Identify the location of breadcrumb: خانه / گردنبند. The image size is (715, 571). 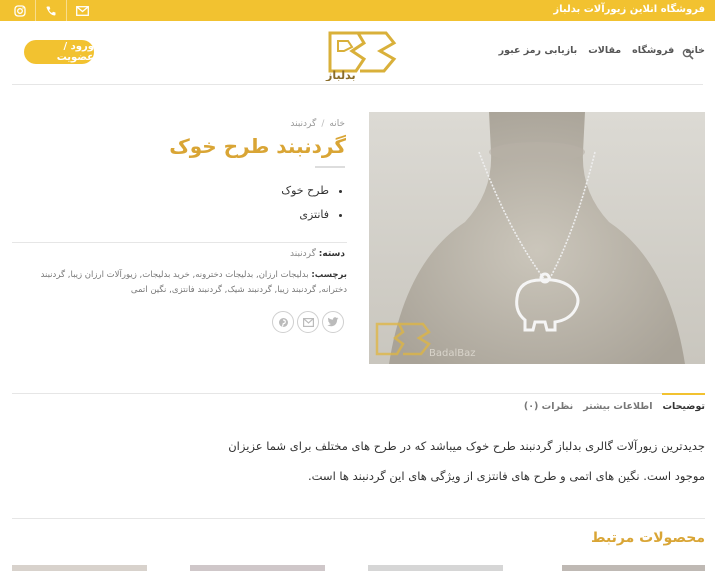
(317, 124).